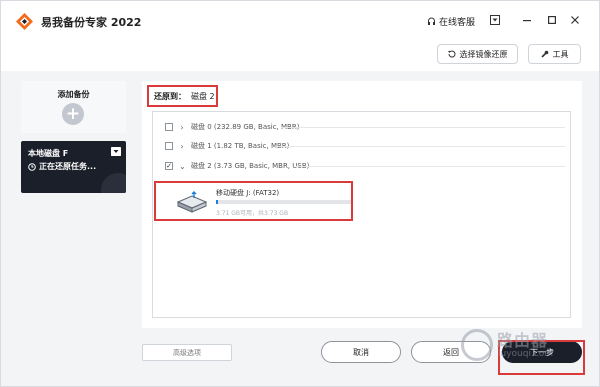 The image size is (600, 387). I want to click on select-image-restore-label: 选择镜像还原, so click(483, 54).